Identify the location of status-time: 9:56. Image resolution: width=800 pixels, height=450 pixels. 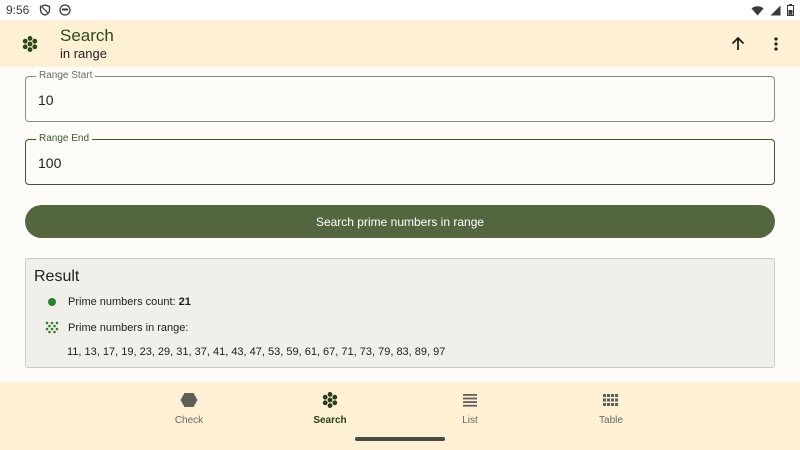
(18, 10).